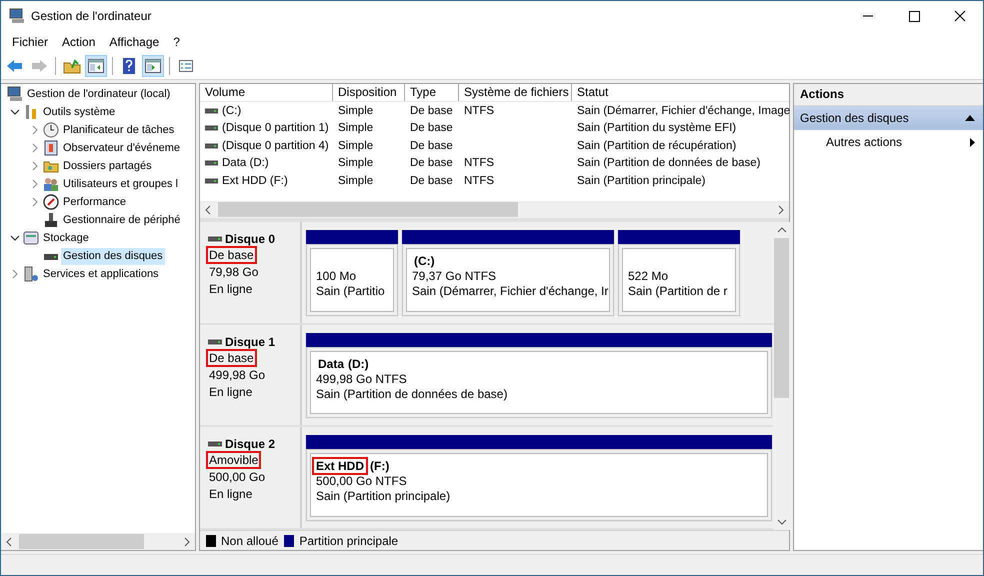 This screenshot has width=984, height=576. I want to click on table-cell: (Disque 0 partition 1), so click(275, 128).